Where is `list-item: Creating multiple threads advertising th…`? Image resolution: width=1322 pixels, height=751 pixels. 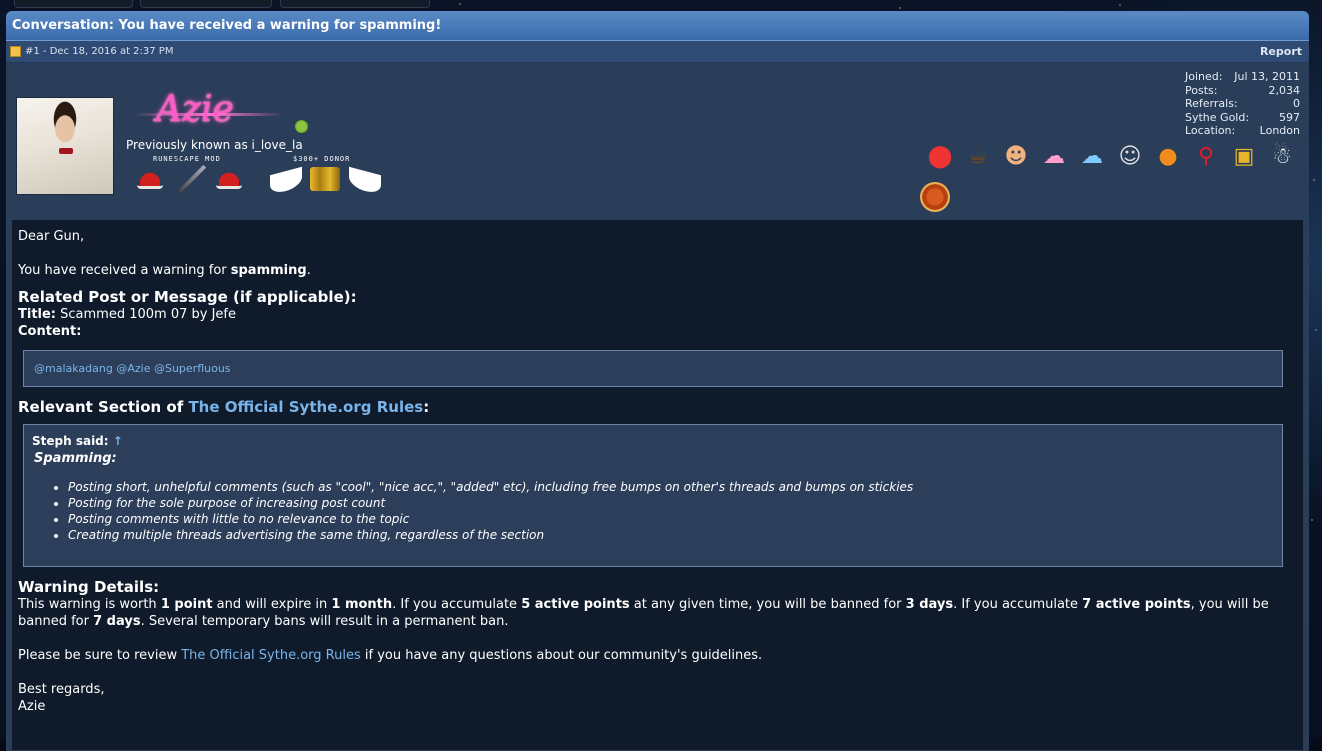
list-item: Creating multiple threads advertising th… is located at coordinates (671, 535).